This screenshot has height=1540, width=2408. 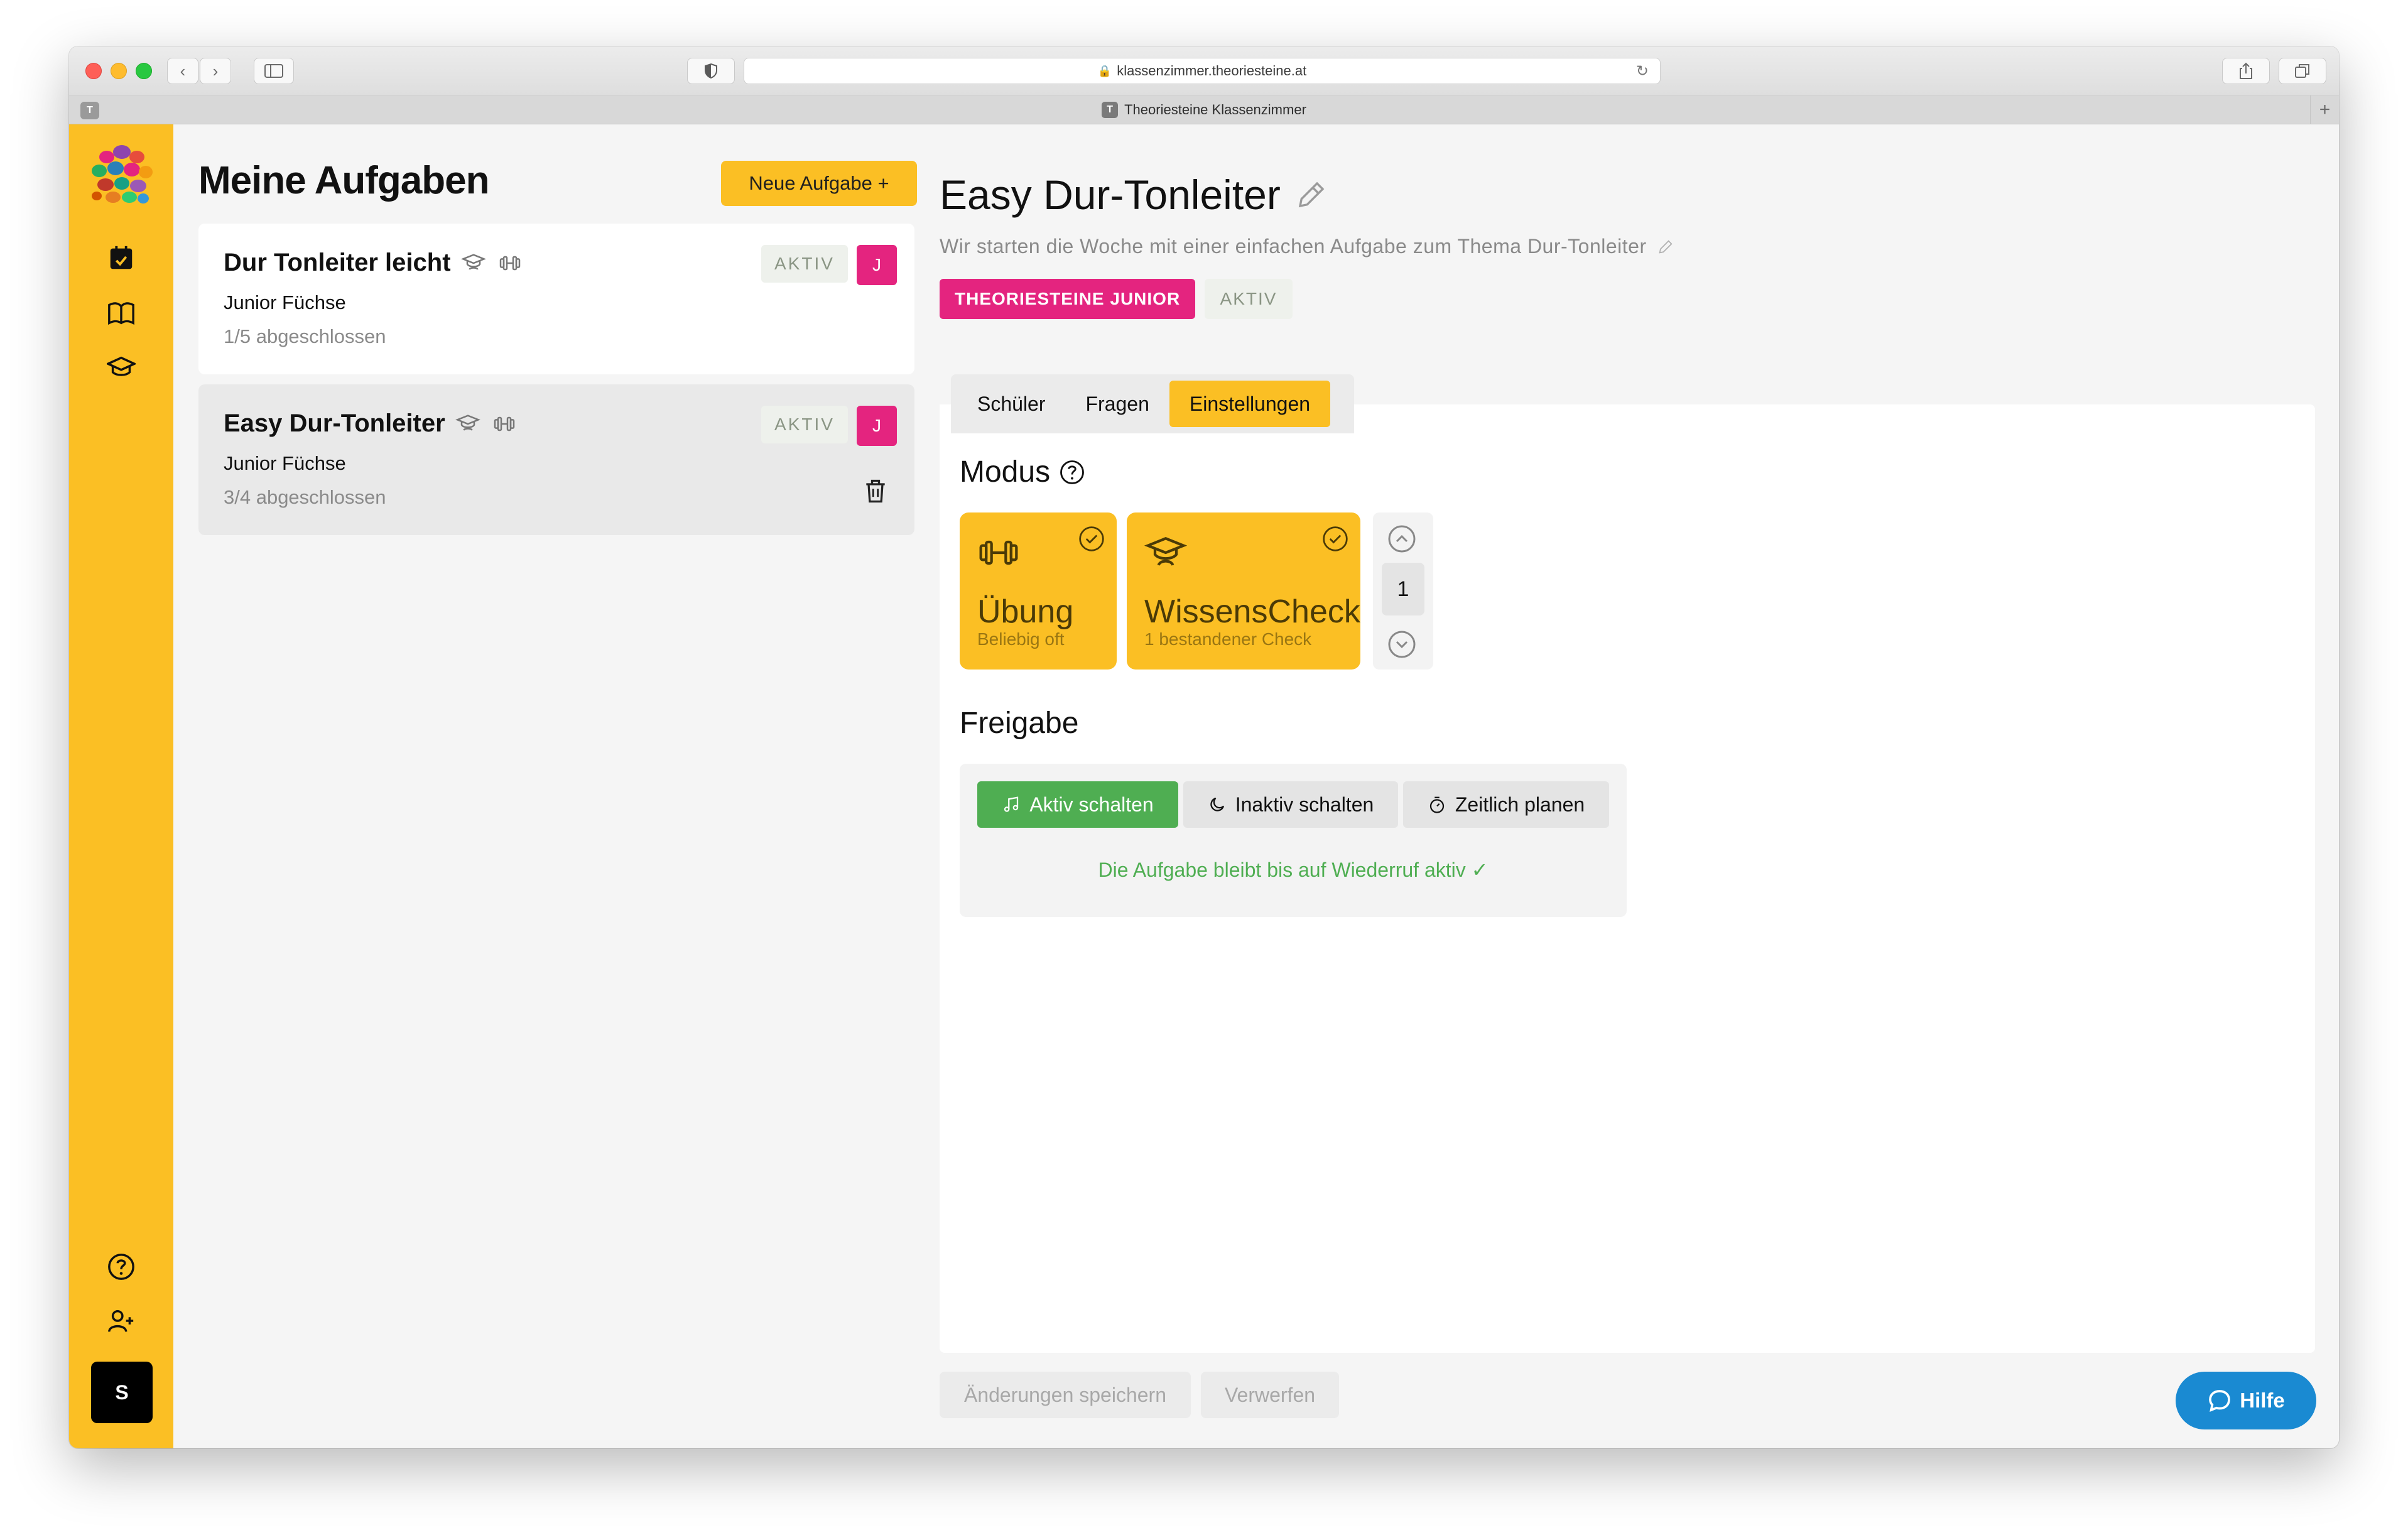 I want to click on url-text: klassenzimmer.theoriesteine.at, so click(x=1212, y=71).